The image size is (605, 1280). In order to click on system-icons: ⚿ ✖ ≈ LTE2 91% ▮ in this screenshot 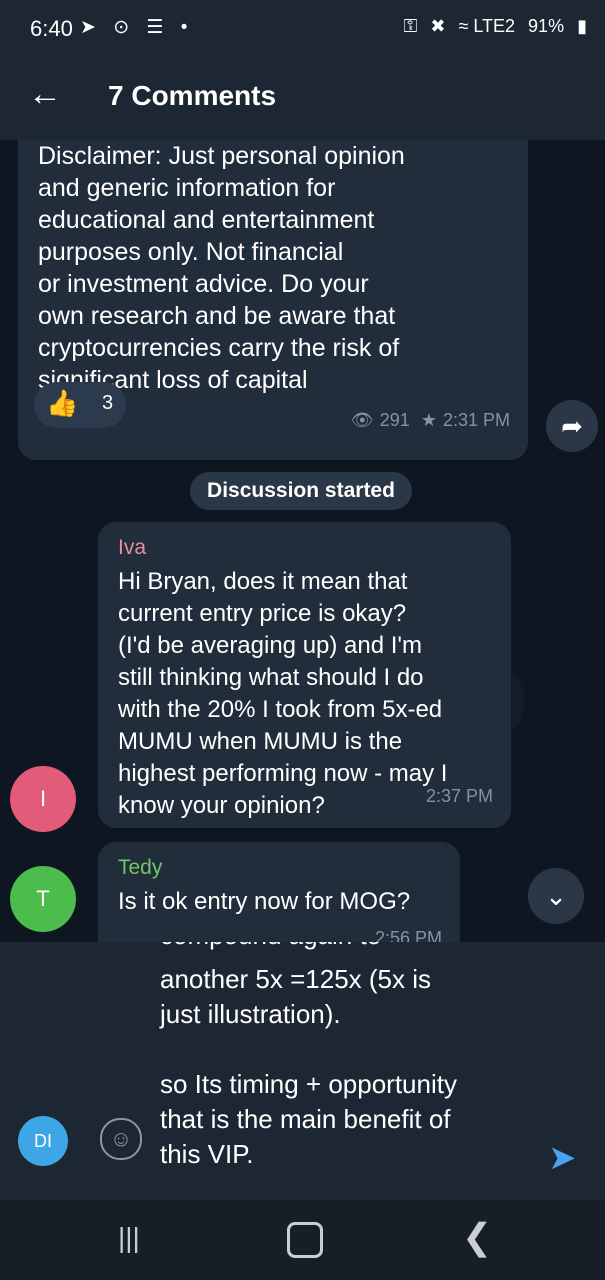, I will do `click(491, 26)`.